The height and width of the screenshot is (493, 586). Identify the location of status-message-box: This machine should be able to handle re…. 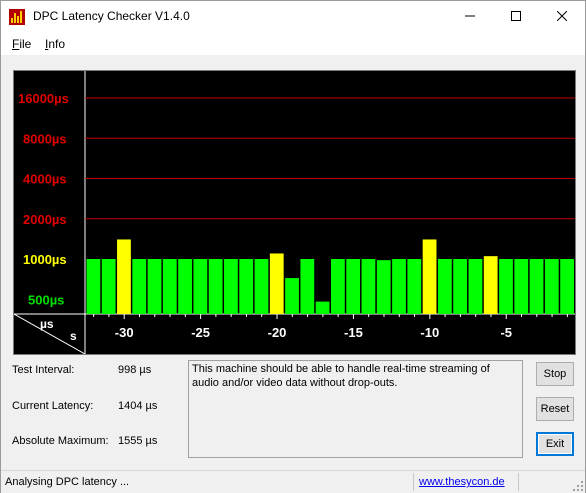
(355, 409).